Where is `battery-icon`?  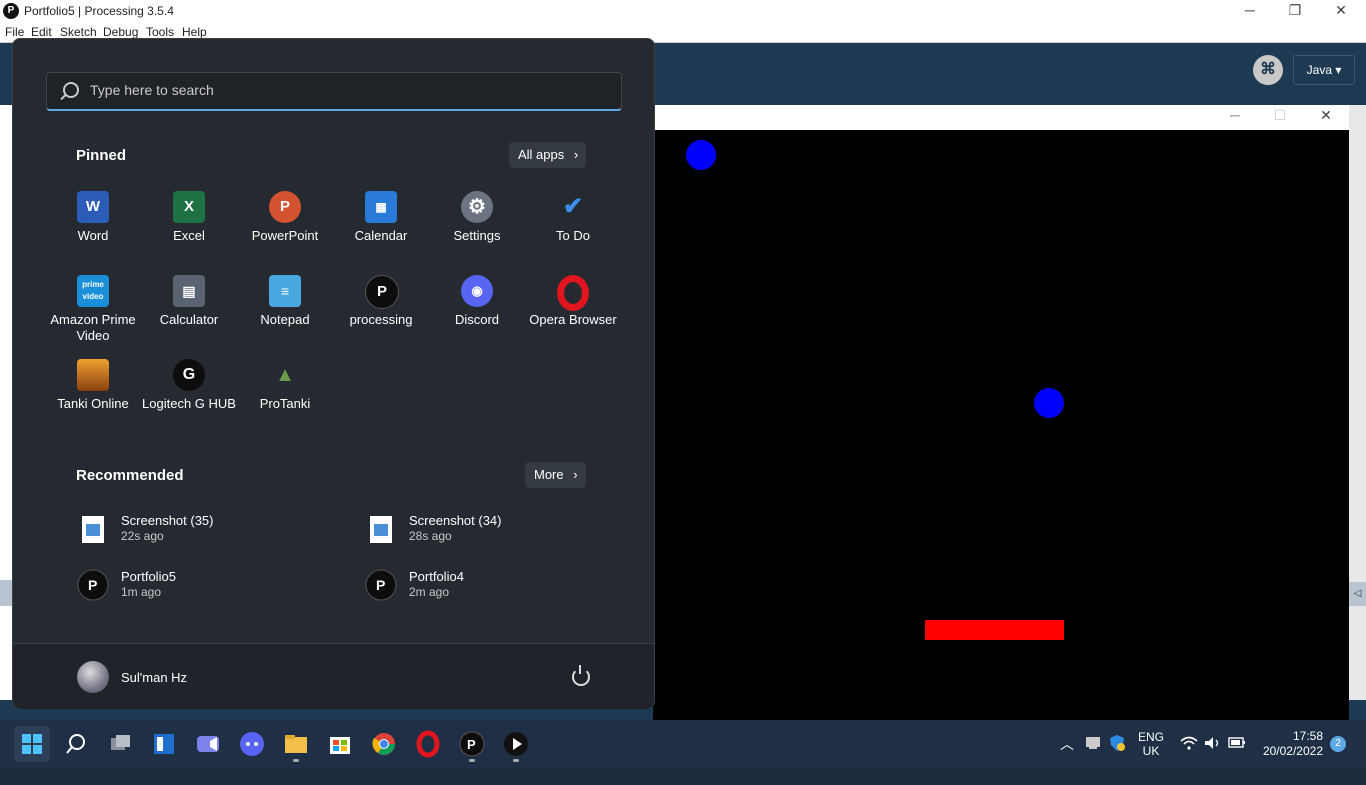
battery-icon is located at coordinates (1237, 761).